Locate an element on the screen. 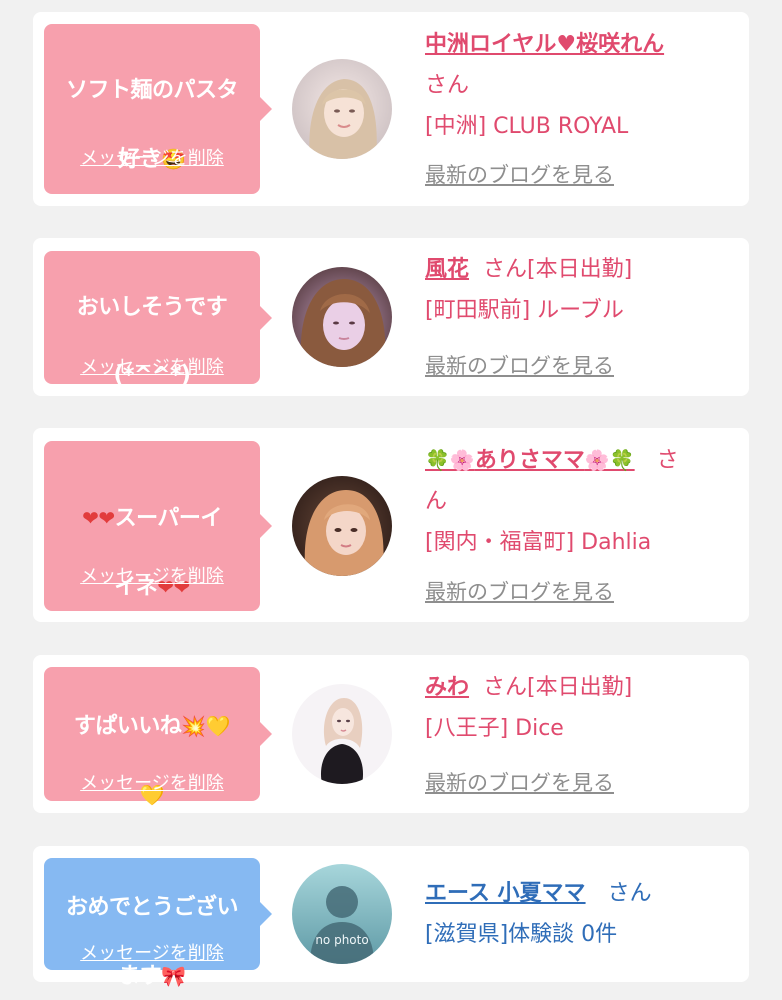 The width and height of the screenshot is (782, 1000). message-bubble: おいしそうです (*^^*) メッセージを削除 is located at coordinates (158, 319).